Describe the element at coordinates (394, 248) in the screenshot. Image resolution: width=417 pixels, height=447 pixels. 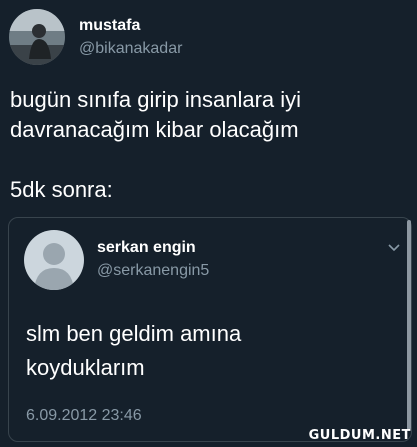
I see `chevron-down-icon` at that location.